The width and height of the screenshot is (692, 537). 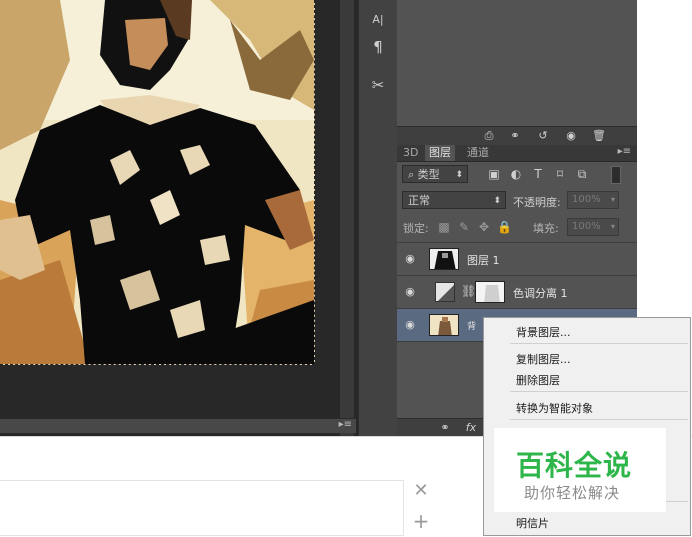 I want to click on chain-link-icon: ⛓, so click(x=468, y=291).